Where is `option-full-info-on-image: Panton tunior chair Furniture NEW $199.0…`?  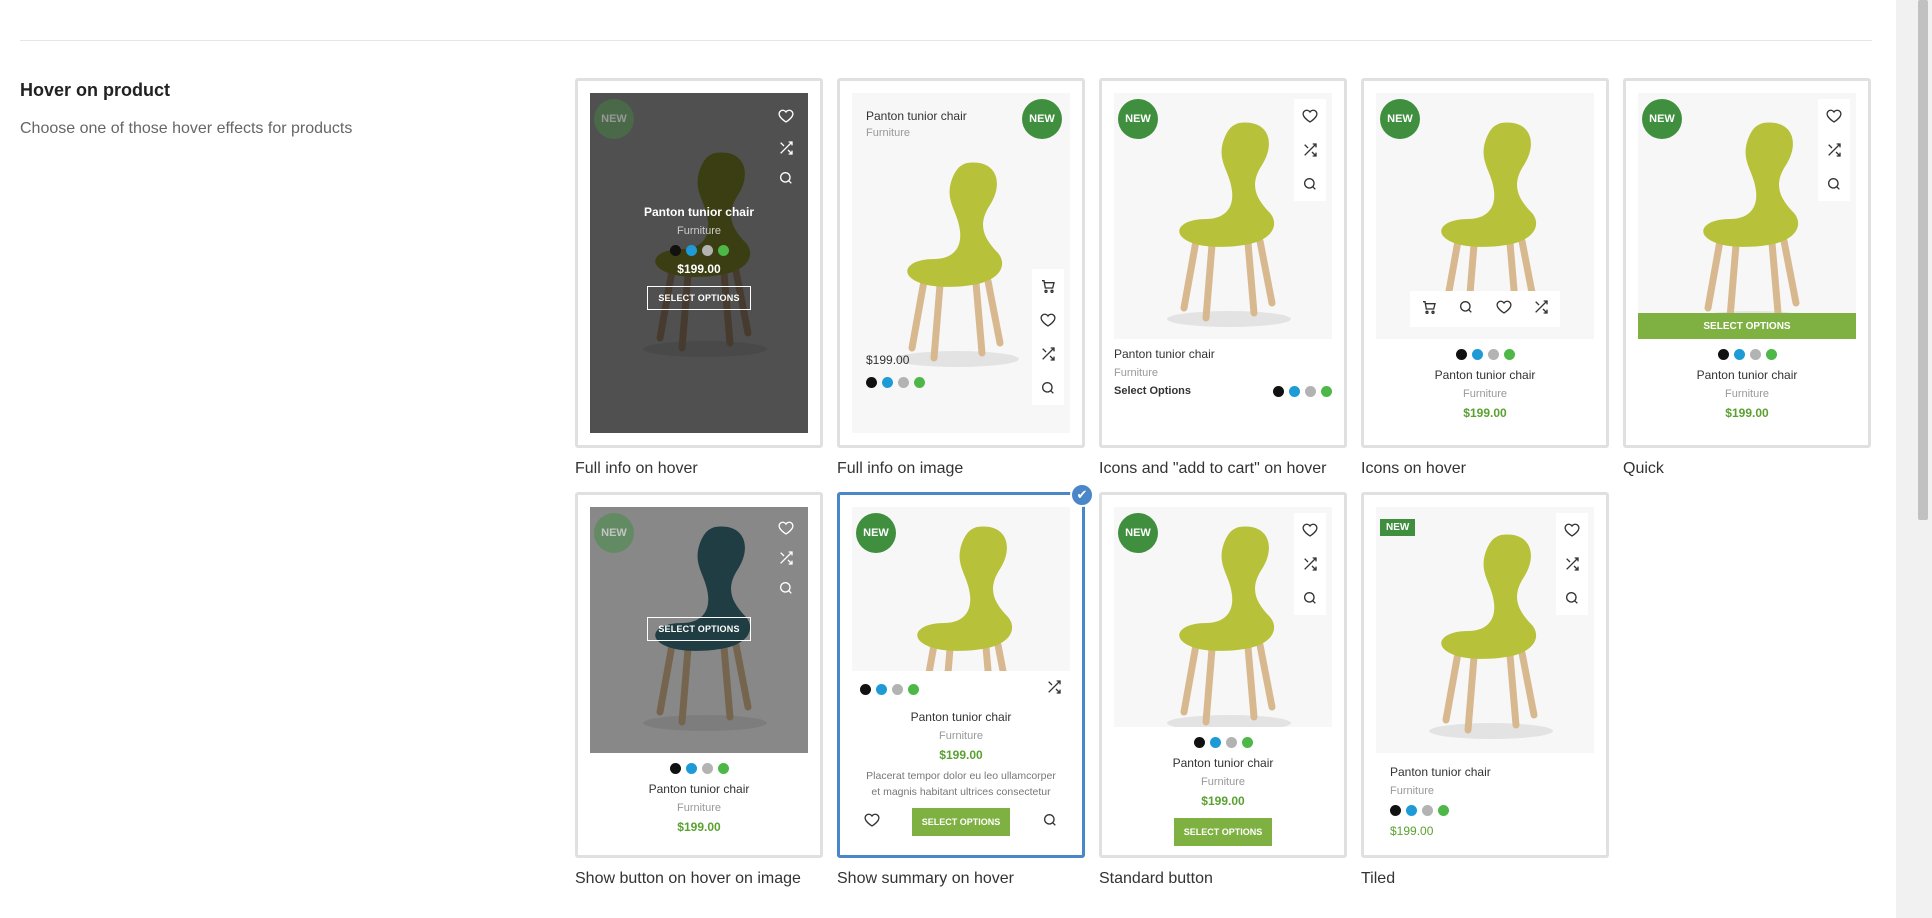 option-full-info-on-image: Panton tunior chair Furniture NEW $199.0… is located at coordinates (961, 278).